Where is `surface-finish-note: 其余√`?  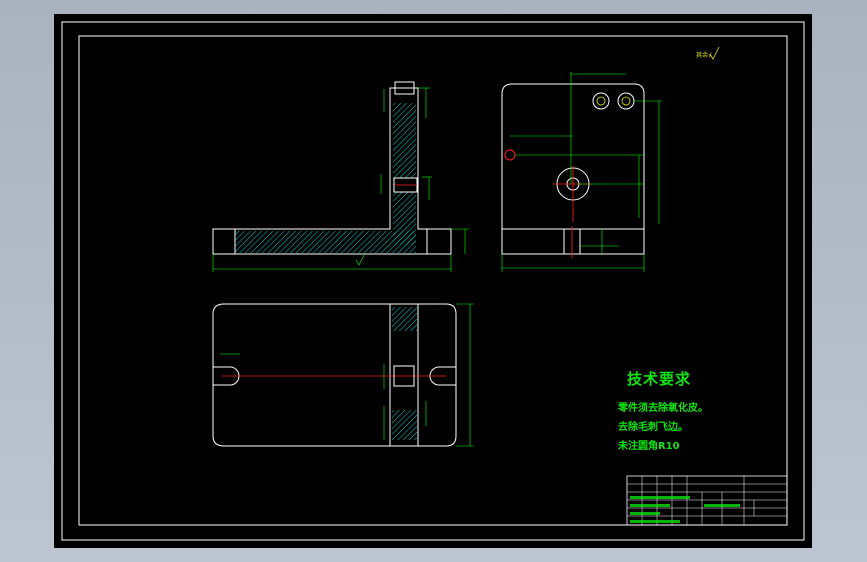
surface-finish-note: 其余√ is located at coordinates (708, 53).